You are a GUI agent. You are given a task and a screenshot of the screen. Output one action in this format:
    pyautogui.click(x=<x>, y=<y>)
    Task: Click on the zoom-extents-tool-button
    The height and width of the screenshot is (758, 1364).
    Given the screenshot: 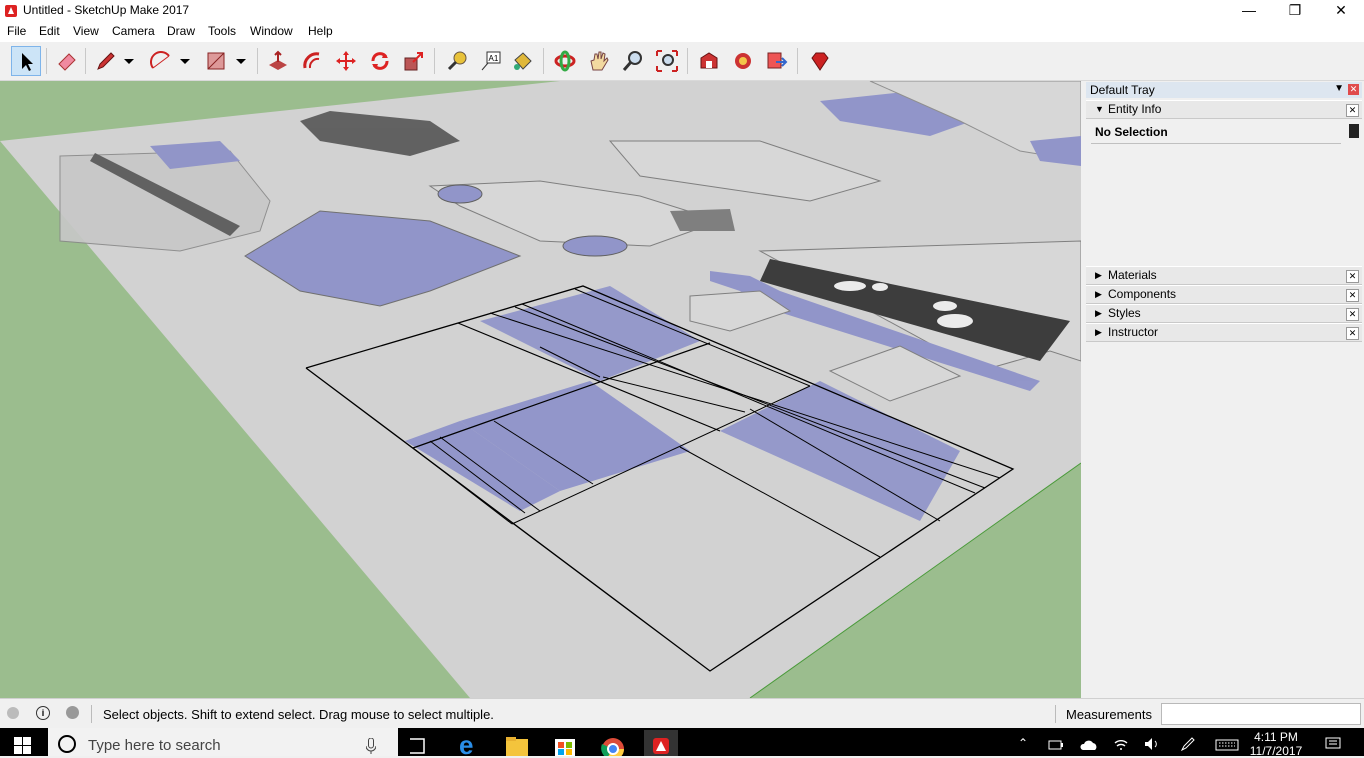 What is the action you would take?
    pyautogui.click(x=667, y=61)
    